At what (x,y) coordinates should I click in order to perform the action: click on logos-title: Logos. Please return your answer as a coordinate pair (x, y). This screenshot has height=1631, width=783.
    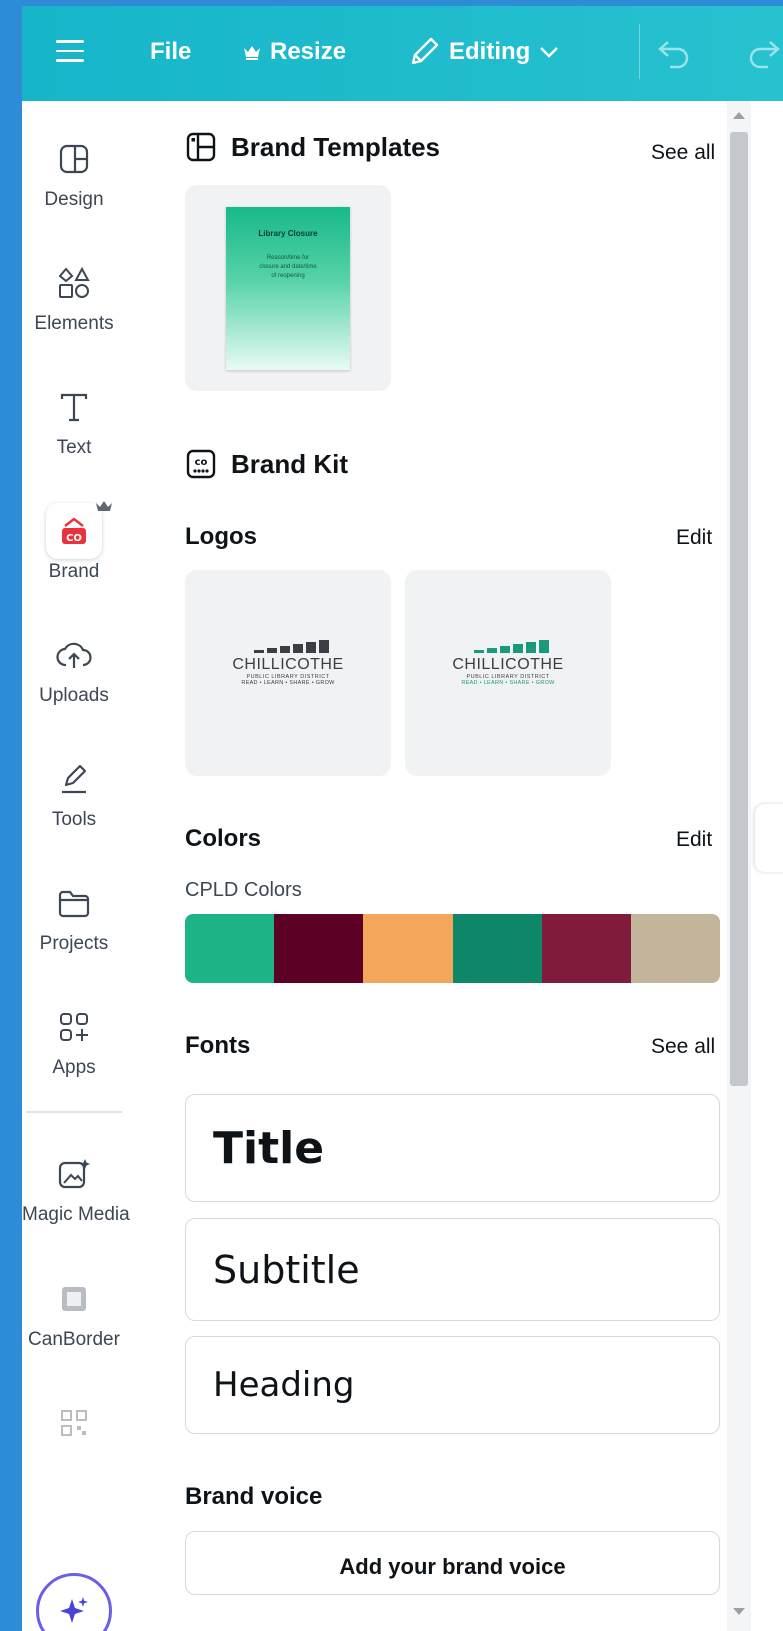
    Looking at the image, I should click on (221, 536).